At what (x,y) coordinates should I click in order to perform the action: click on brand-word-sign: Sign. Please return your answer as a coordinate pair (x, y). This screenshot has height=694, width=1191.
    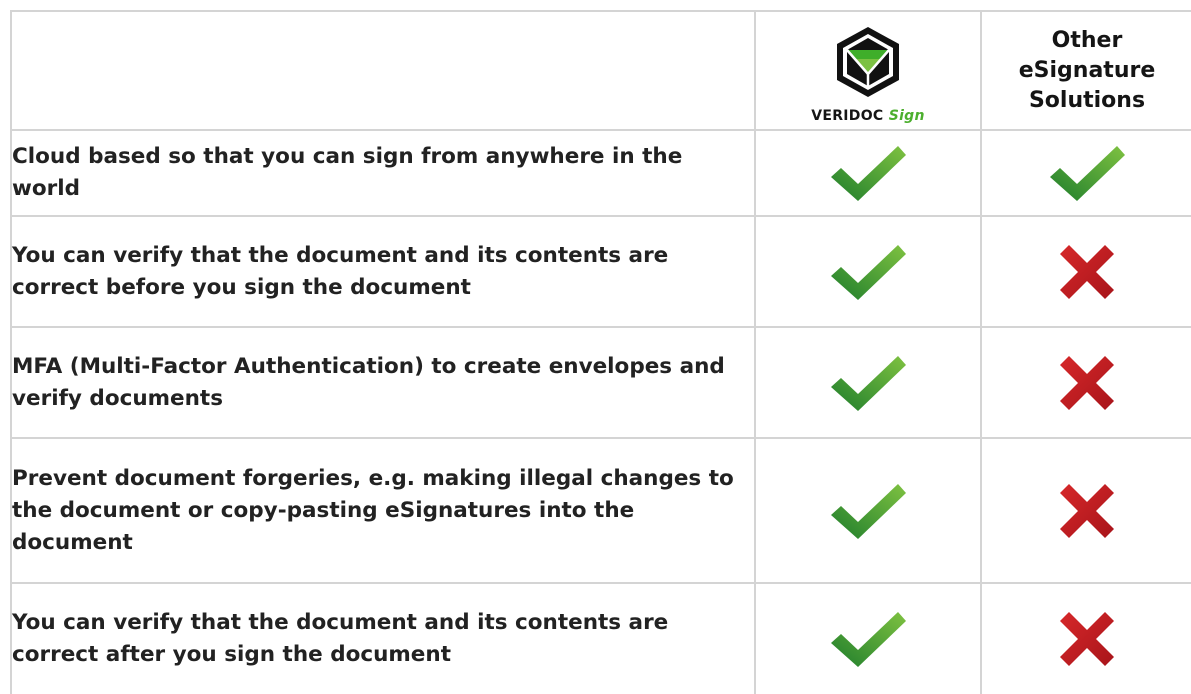
    Looking at the image, I should click on (906, 116).